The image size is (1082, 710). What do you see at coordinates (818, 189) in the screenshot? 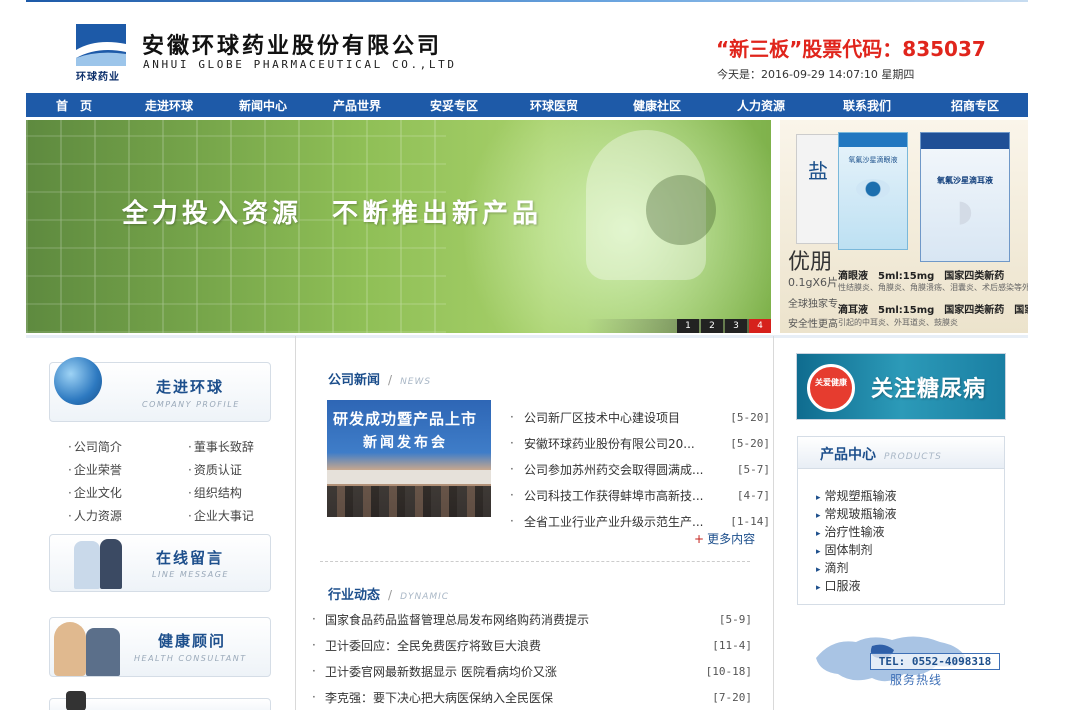
I see `product-box-tablet: 盐` at bounding box center [818, 189].